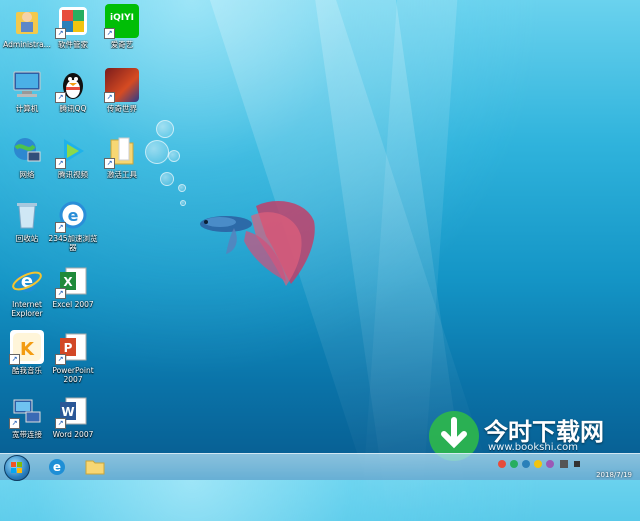 This screenshot has width=640, height=521. I want to click on desktop-icon-label: 2345加速浏览器, so click(73, 243).